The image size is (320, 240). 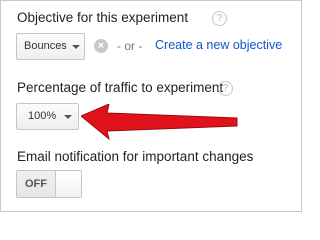 What do you see at coordinates (45, 46) in the screenshot?
I see `objective-dropdown-value: Bounces` at bounding box center [45, 46].